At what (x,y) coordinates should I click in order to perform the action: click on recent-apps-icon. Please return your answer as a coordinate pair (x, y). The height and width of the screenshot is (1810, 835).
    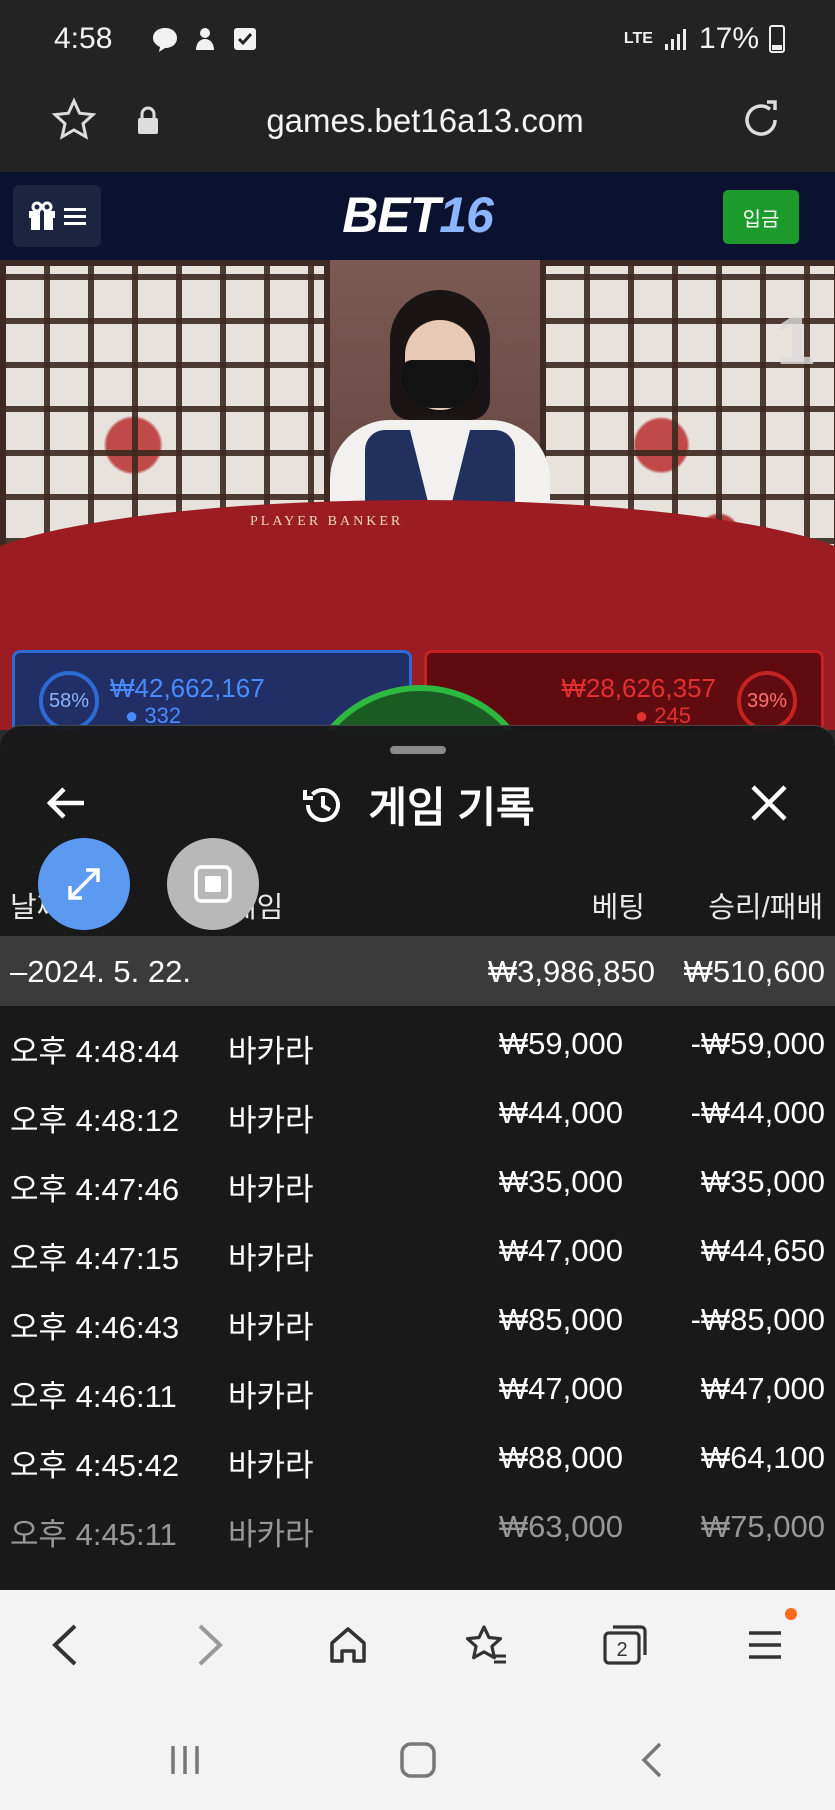
    Looking at the image, I should click on (185, 1760).